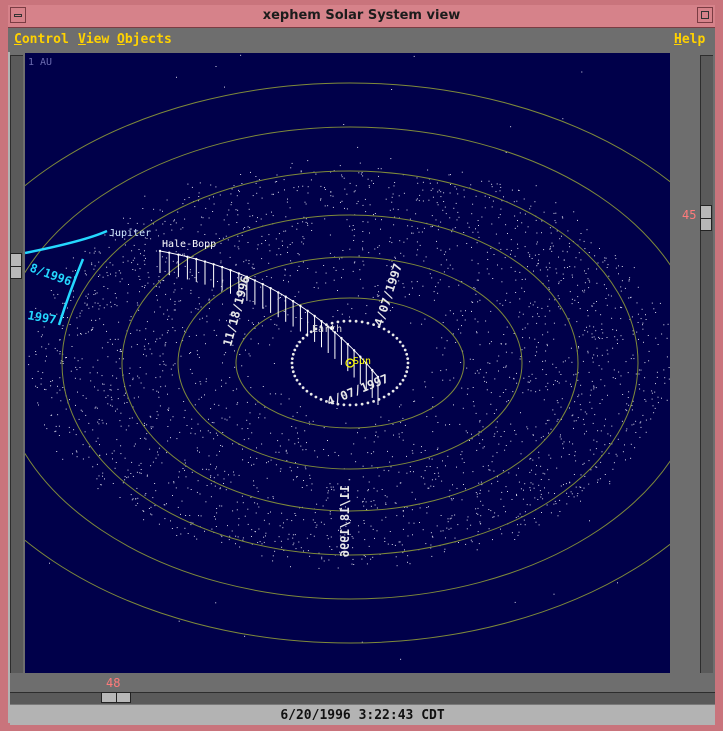  What do you see at coordinates (689, 39) in the screenshot?
I see `menu-help: Help` at bounding box center [689, 39].